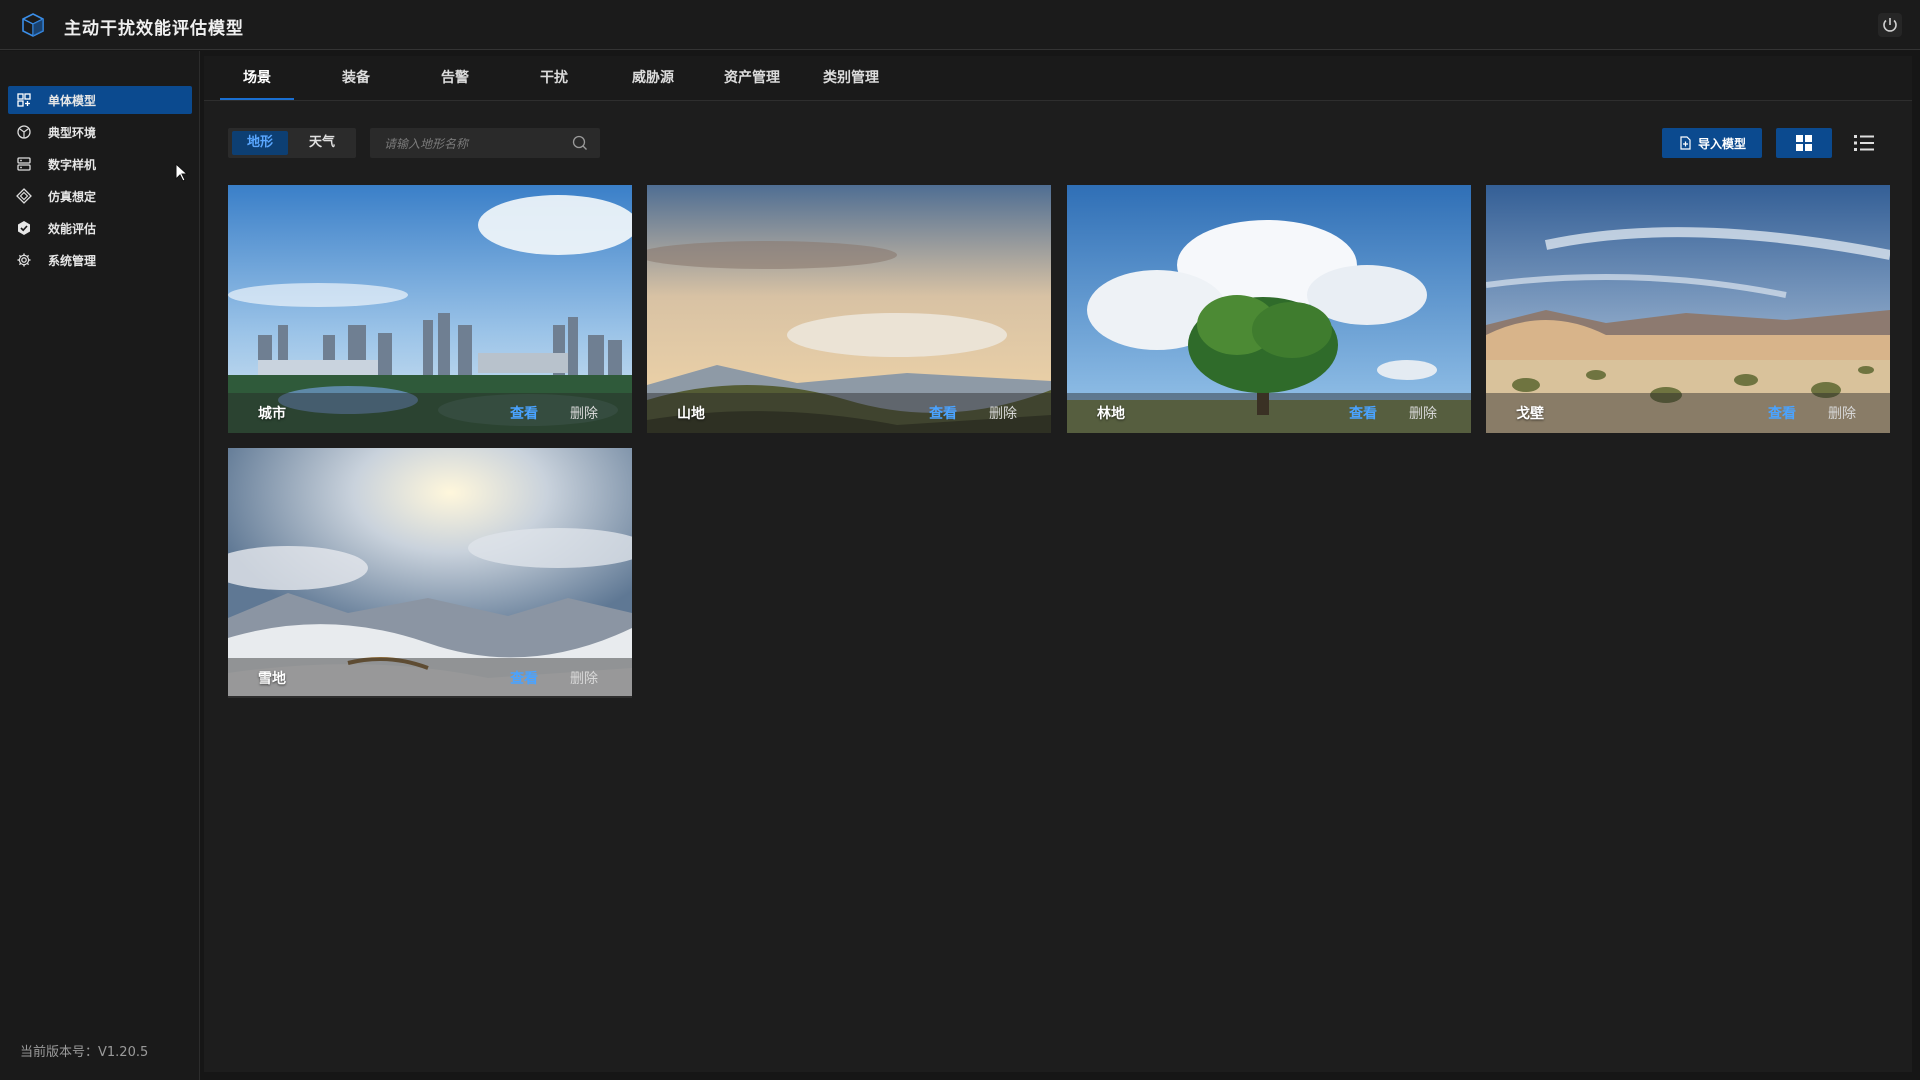 The height and width of the screenshot is (1080, 1920). What do you see at coordinates (1530, 414) in the screenshot?
I see `card-title: 戈壁` at bounding box center [1530, 414].